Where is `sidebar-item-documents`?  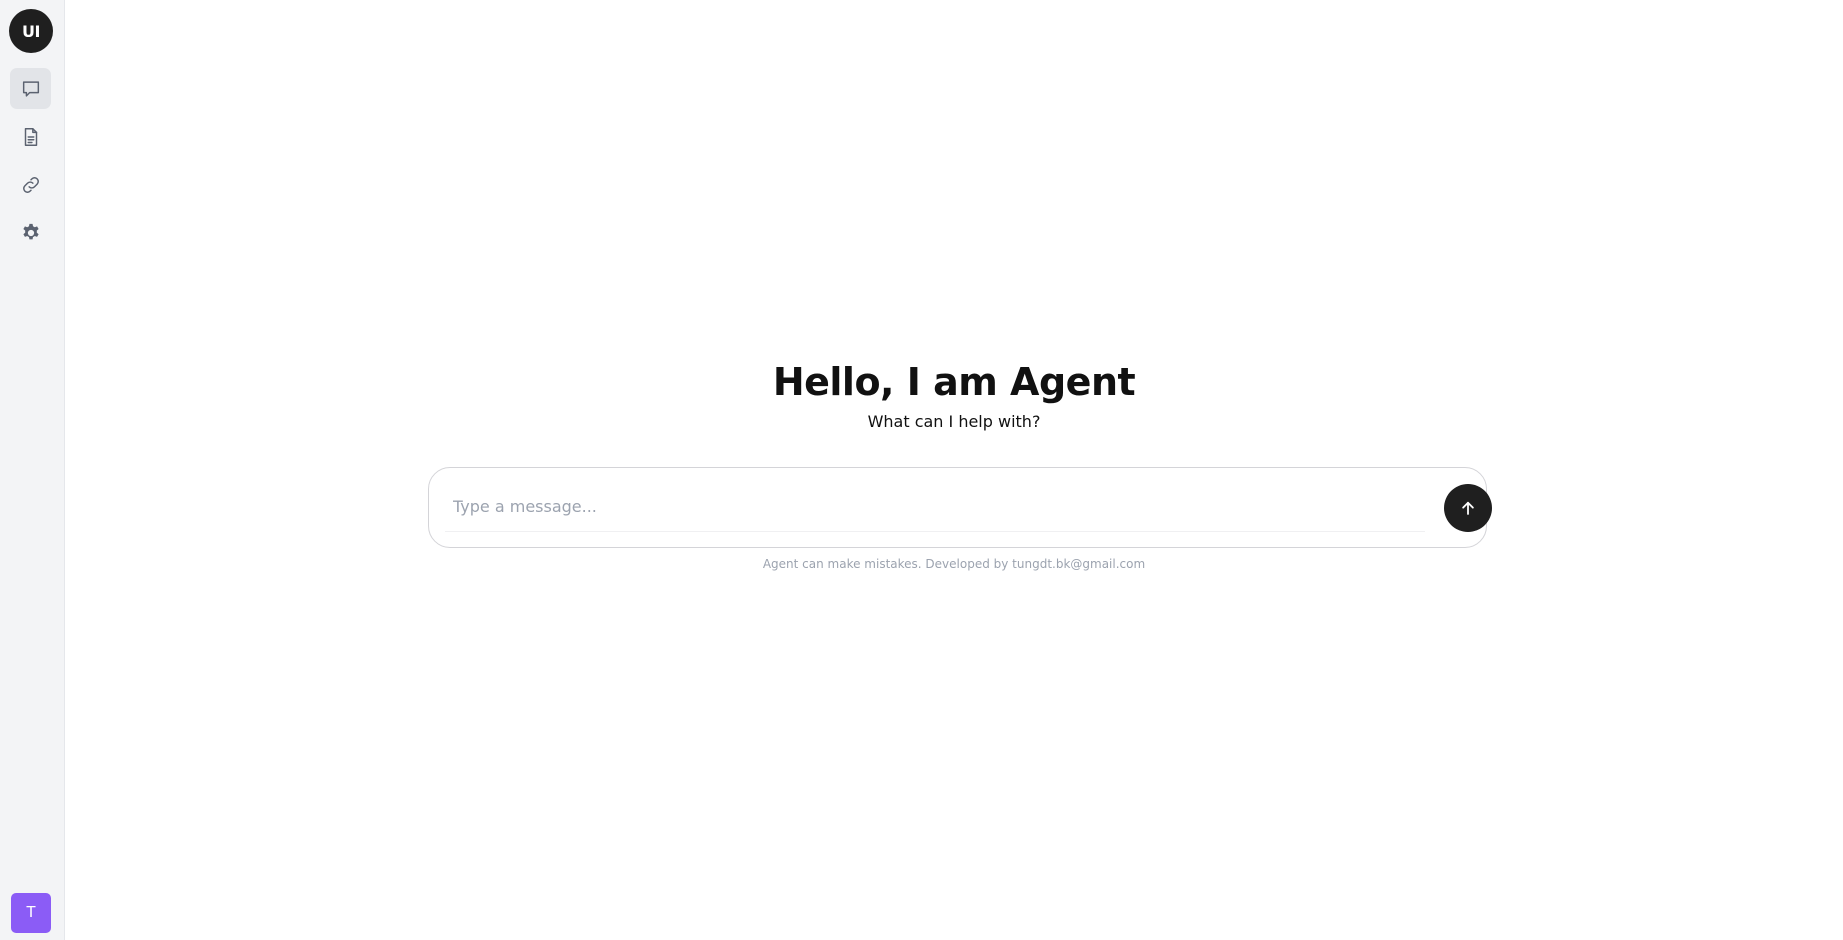 sidebar-item-documents is located at coordinates (30, 136).